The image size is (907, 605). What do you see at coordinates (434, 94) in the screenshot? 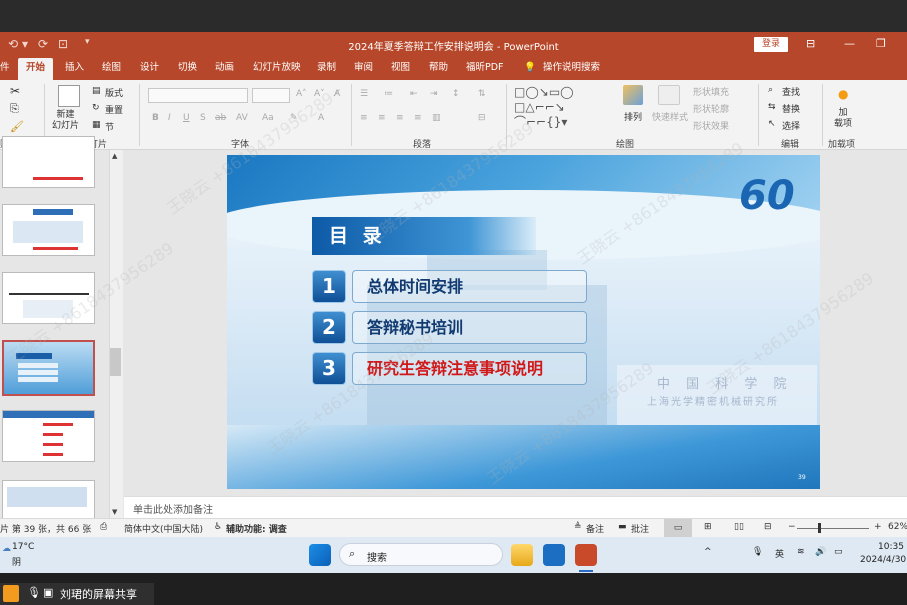
I see `increase-indent-icon: ⇥` at bounding box center [434, 94].